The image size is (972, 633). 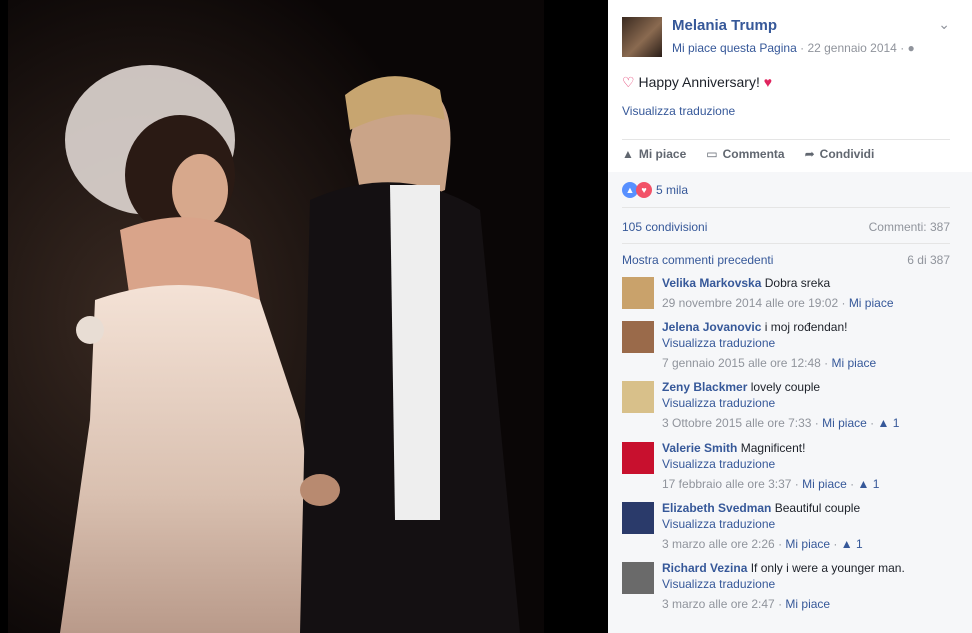 What do you see at coordinates (847, 154) in the screenshot?
I see `share-label: Condividi` at bounding box center [847, 154].